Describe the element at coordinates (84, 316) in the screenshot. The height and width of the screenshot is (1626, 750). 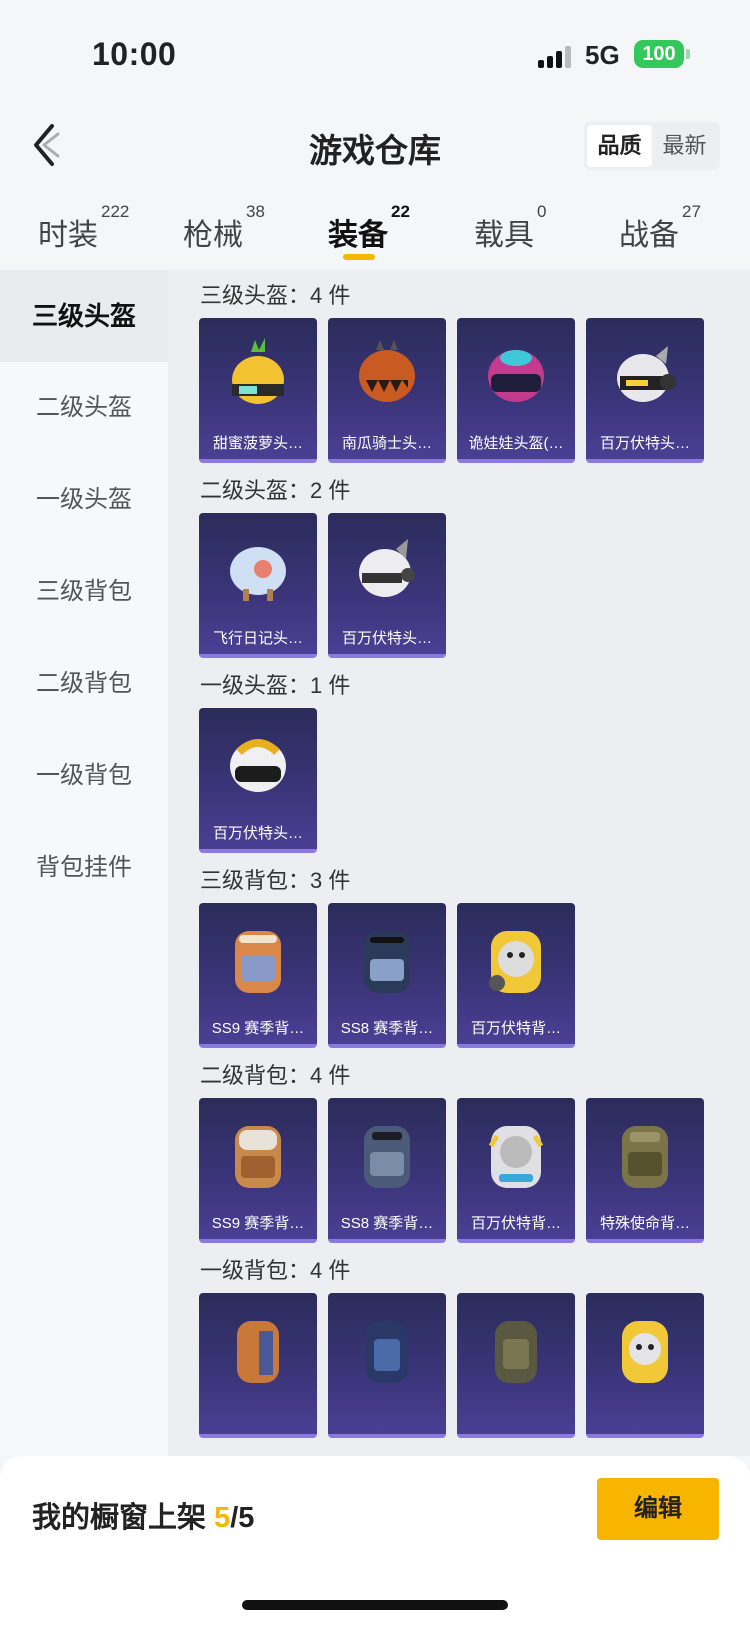
I see `sidebar-item-level3-helmet: 三级头盔` at that location.